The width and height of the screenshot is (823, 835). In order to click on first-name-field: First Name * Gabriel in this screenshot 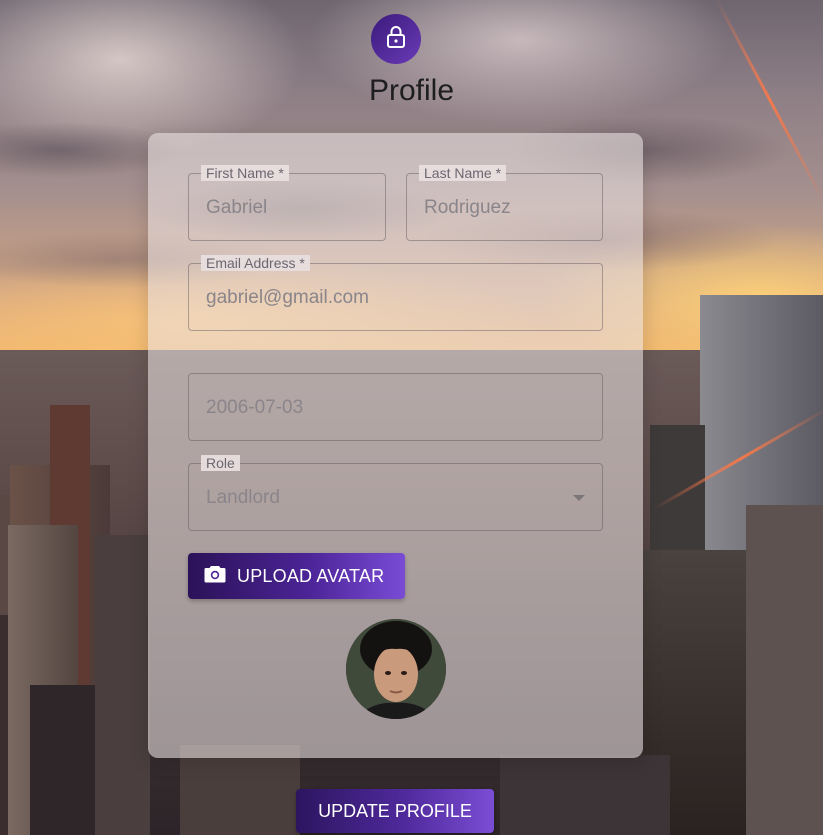, I will do `click(287, 203)`.